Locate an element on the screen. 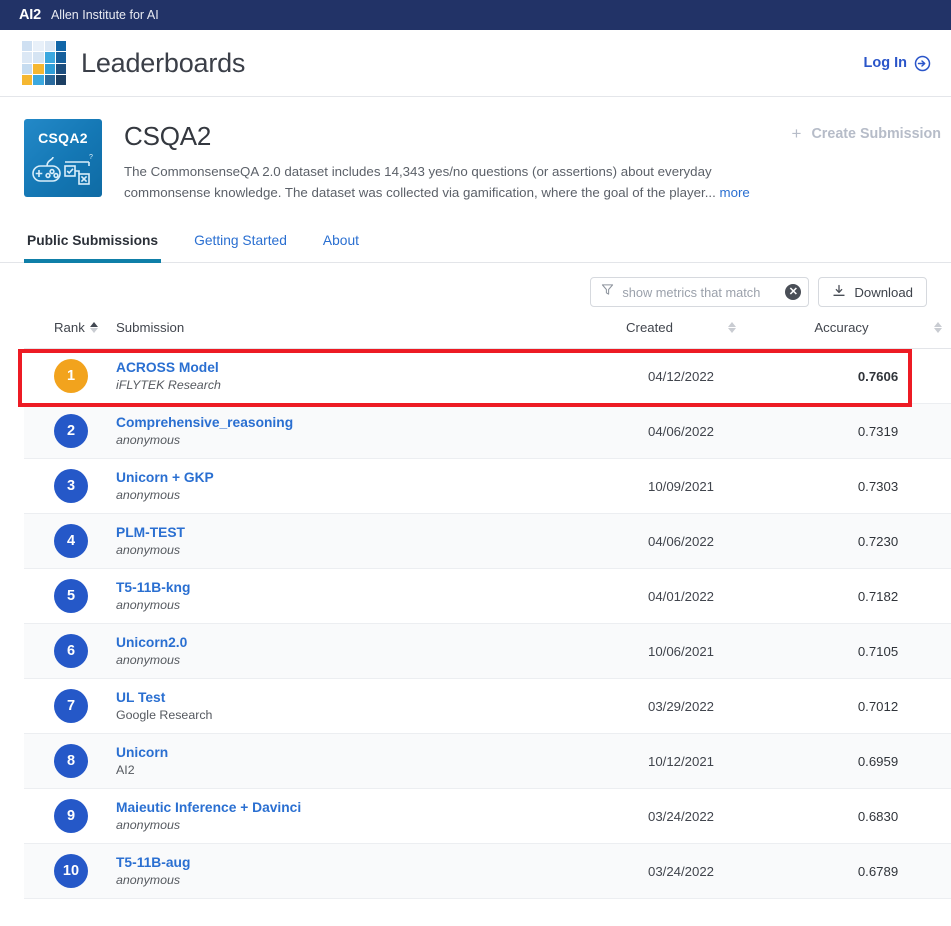  funnel-icon is located at coordinates (607, 292).